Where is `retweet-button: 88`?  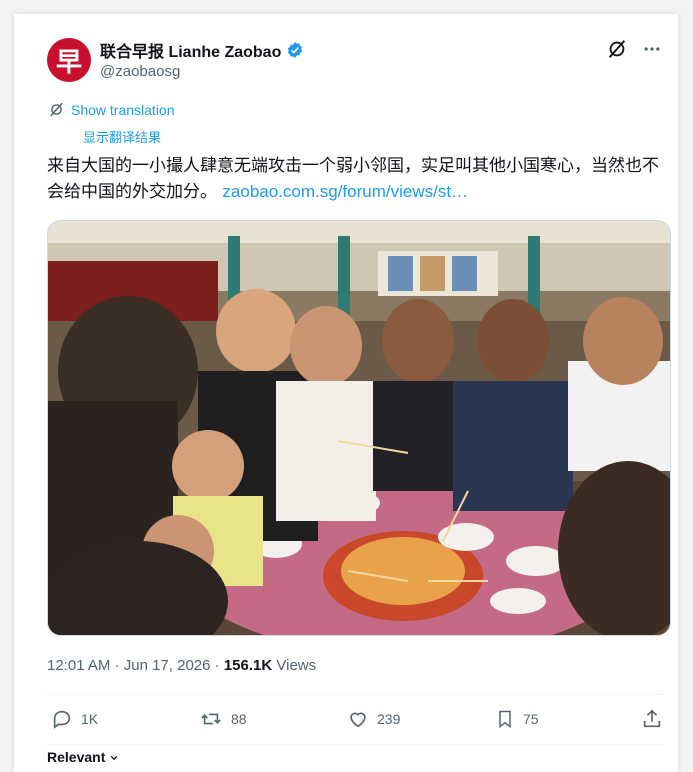
retweet-button: 88 is located at coordinates (223, 719).